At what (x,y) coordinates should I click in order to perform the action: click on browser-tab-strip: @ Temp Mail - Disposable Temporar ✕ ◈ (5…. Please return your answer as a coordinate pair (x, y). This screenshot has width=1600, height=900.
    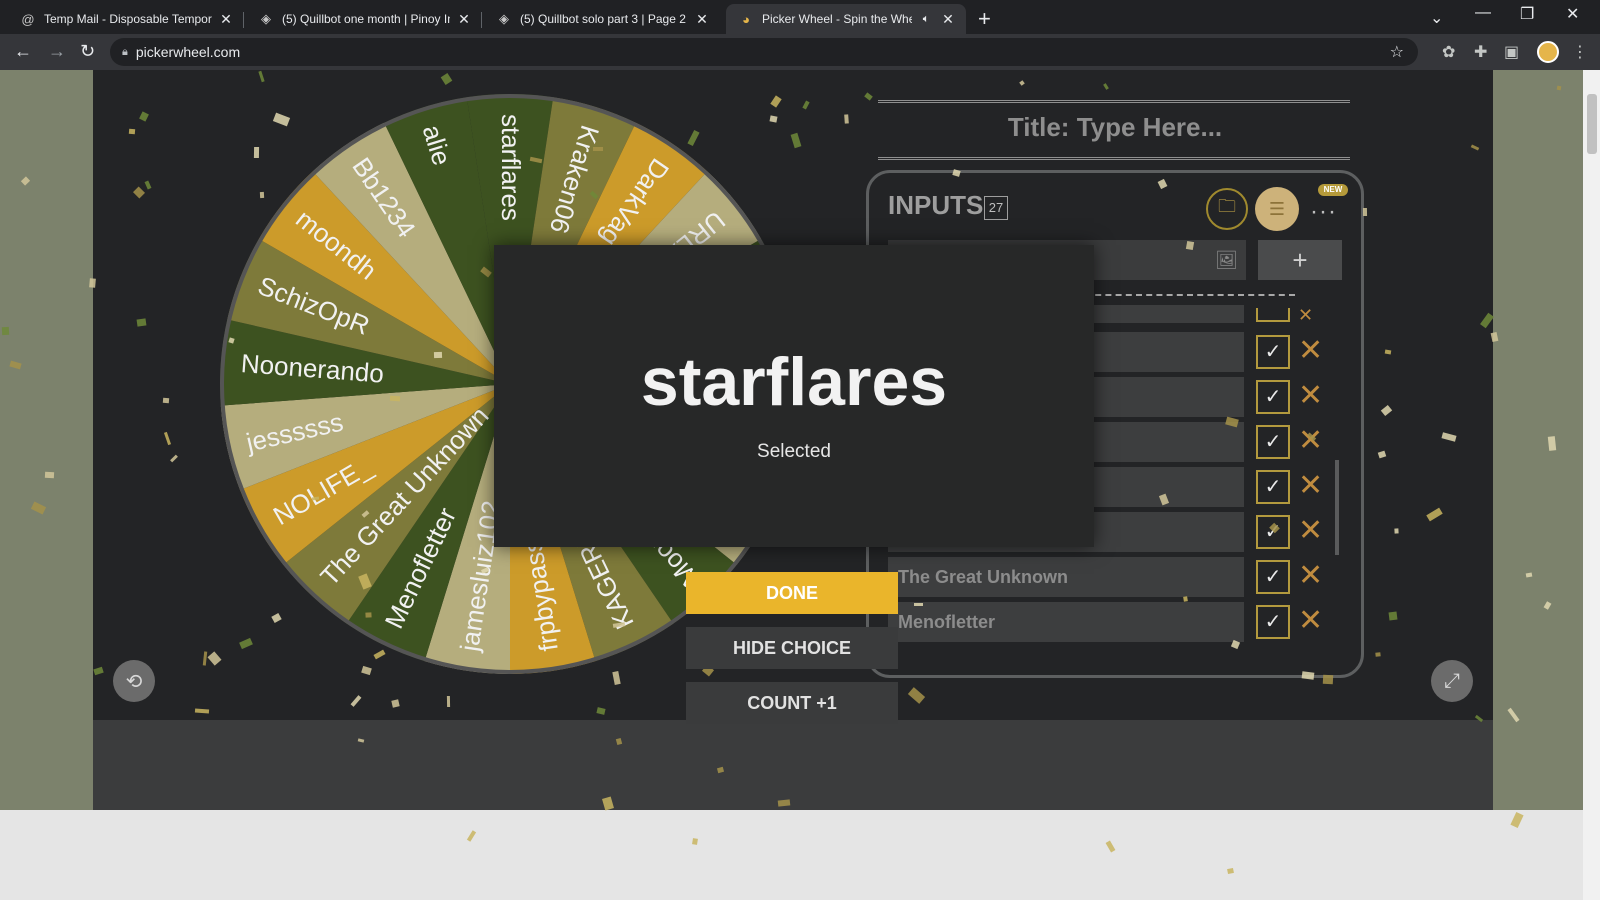
    Looking at the image, I should click on (800, 17).